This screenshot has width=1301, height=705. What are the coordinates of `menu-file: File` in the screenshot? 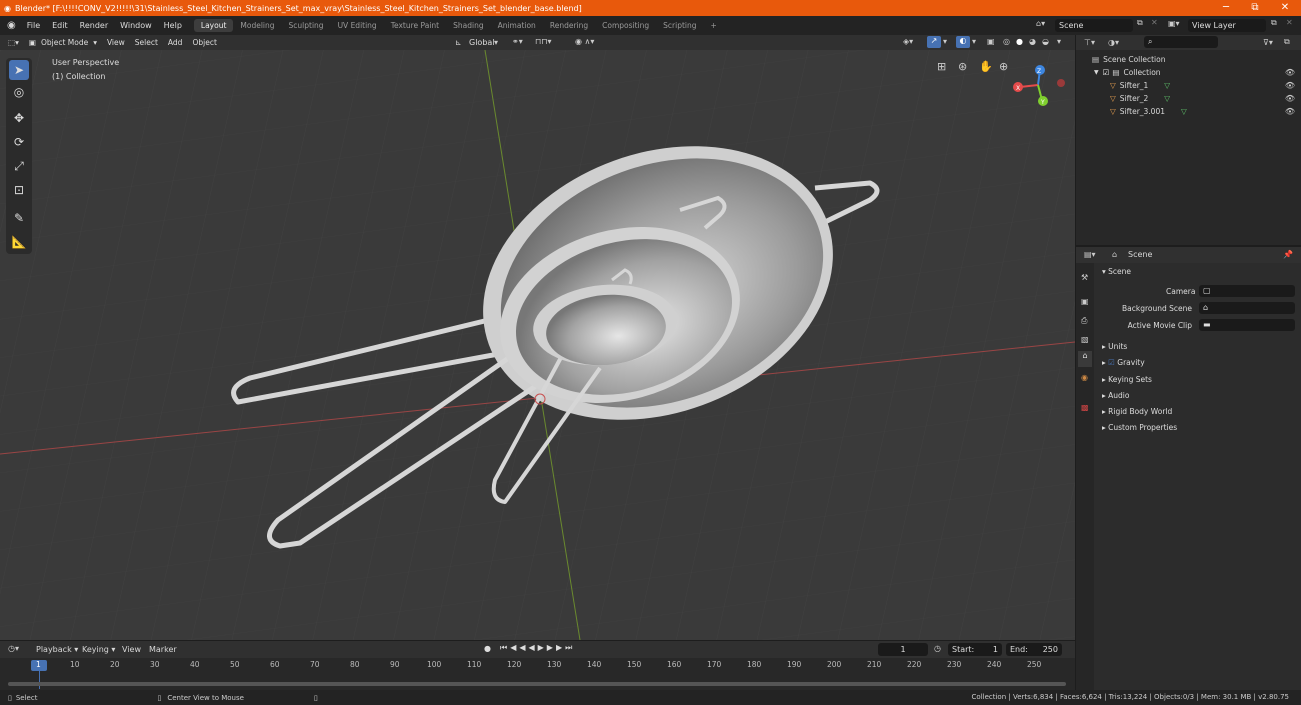 It's located at (33, 25).